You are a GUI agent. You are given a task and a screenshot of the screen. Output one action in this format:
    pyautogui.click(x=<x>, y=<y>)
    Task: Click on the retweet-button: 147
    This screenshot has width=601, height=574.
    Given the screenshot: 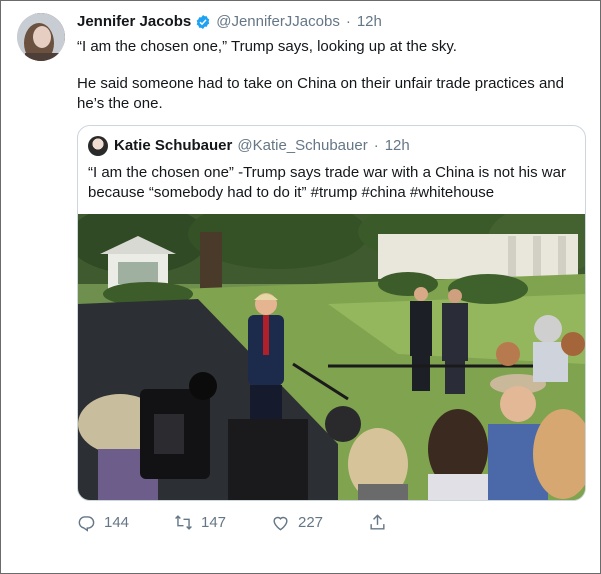 What is the action you would take?
    pyautogui.click(x=222, y=522)
    